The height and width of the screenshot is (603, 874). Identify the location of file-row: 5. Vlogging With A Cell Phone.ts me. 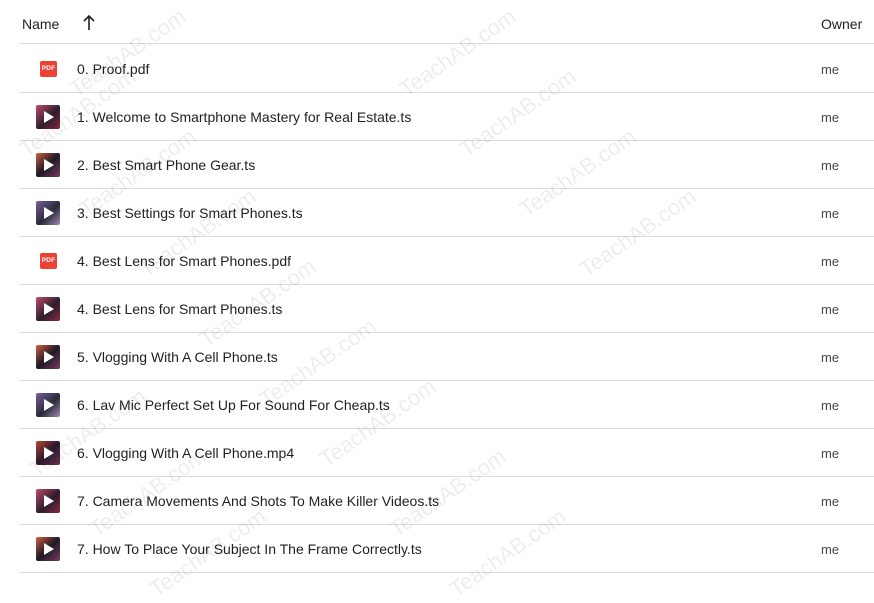
(447, 357).